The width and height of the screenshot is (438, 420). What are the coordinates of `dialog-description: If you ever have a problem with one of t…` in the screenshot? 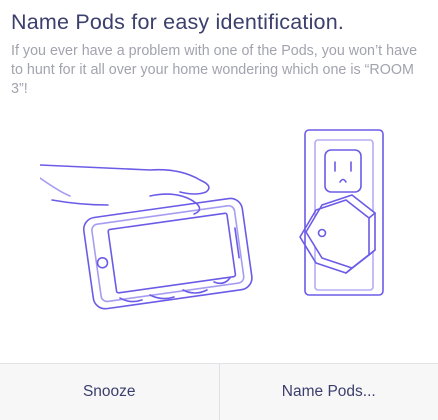 It's located at (214, 70).